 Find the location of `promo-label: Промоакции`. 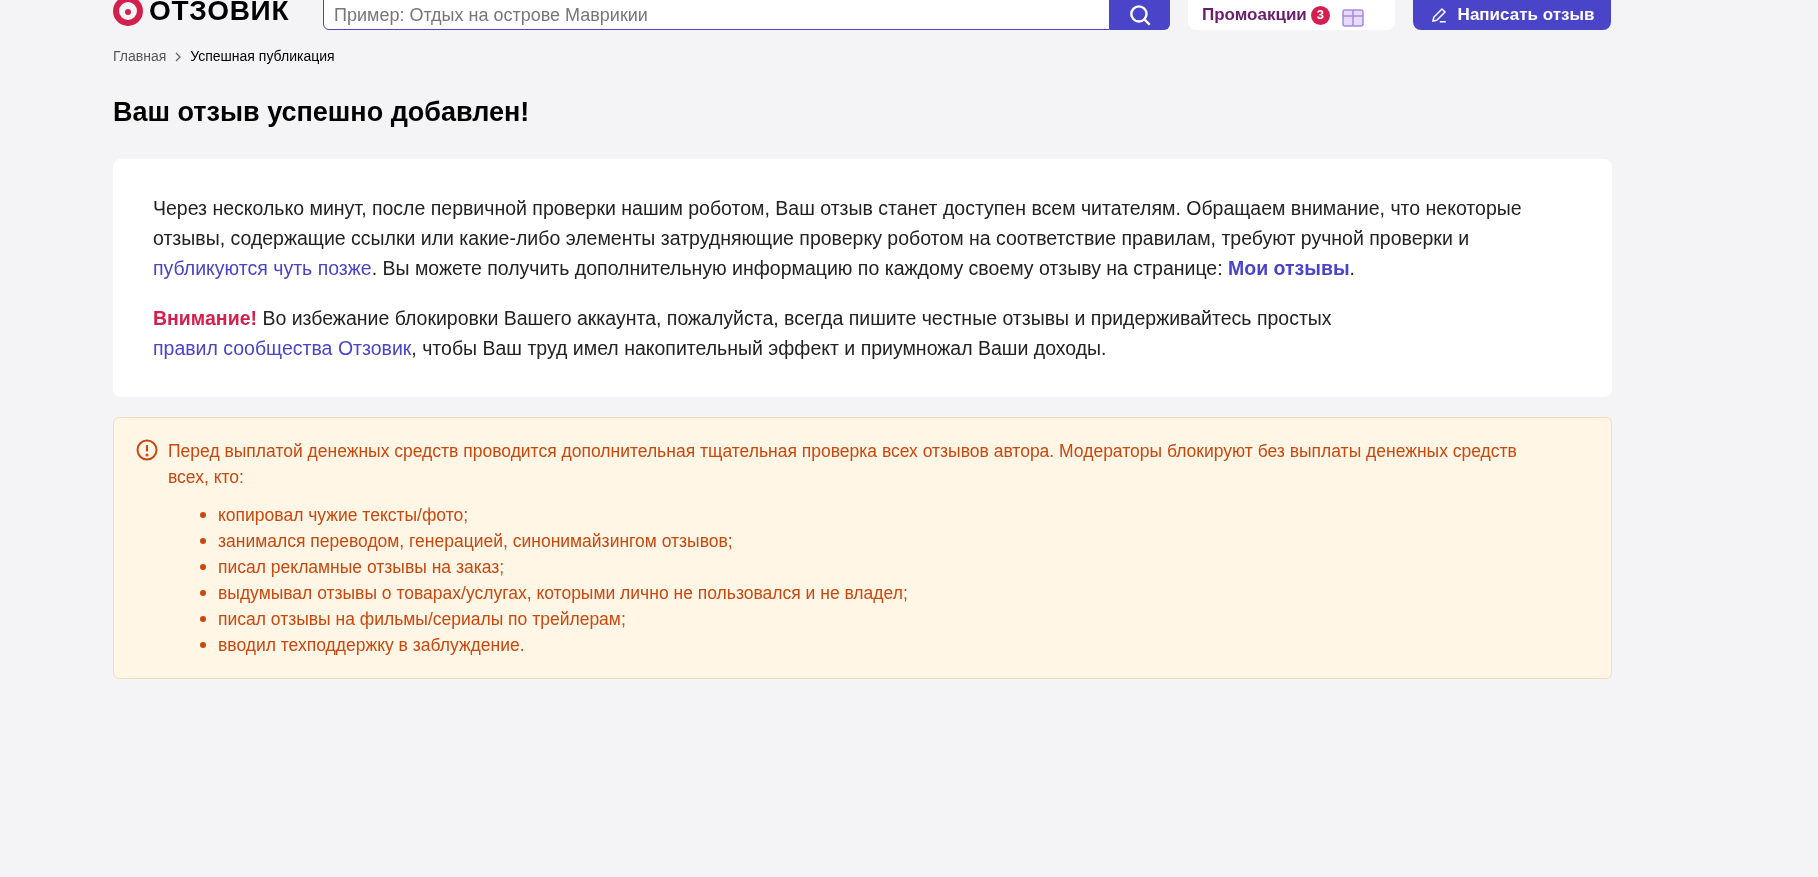

promo-label: Промоакции is located at coordinates (1254, 15).